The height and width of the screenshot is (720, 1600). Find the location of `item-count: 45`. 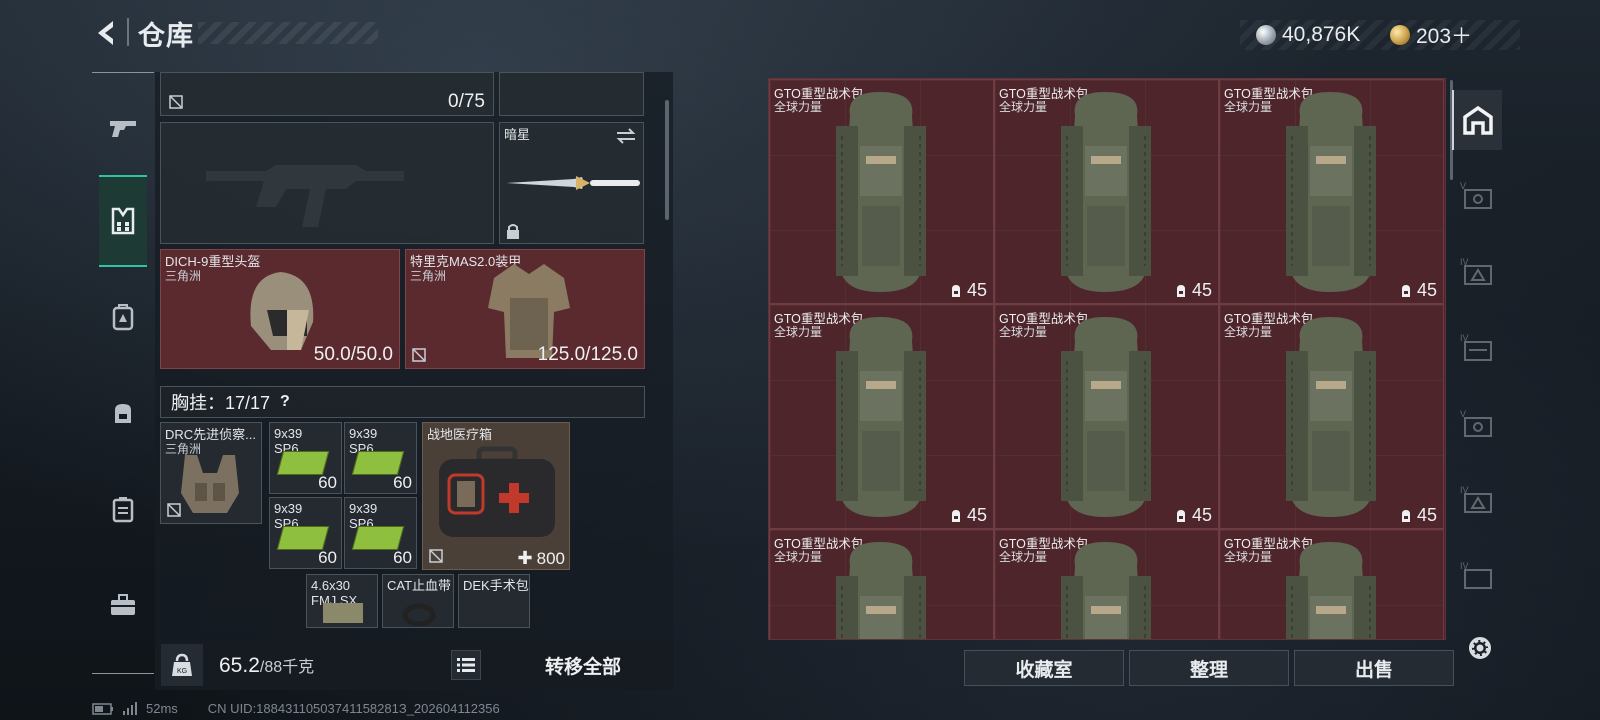

item-count: 45 is located at coordinates (1418, 290).